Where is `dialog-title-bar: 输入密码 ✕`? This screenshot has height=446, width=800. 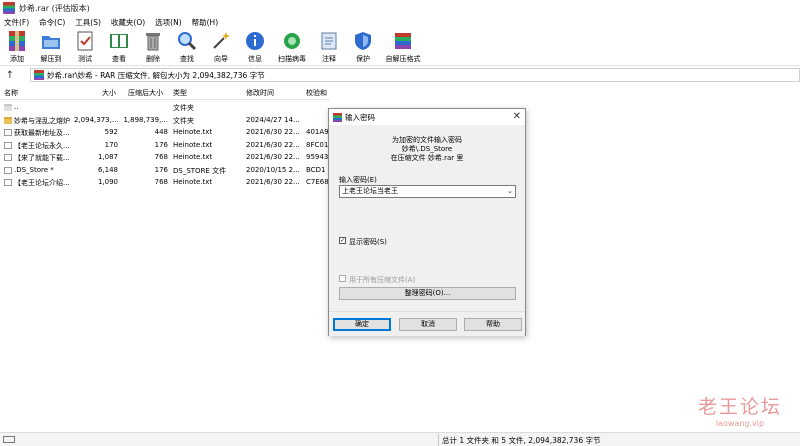 dialog-title-bar: 输入密码 ✕ is located at coordinates (427, 117).